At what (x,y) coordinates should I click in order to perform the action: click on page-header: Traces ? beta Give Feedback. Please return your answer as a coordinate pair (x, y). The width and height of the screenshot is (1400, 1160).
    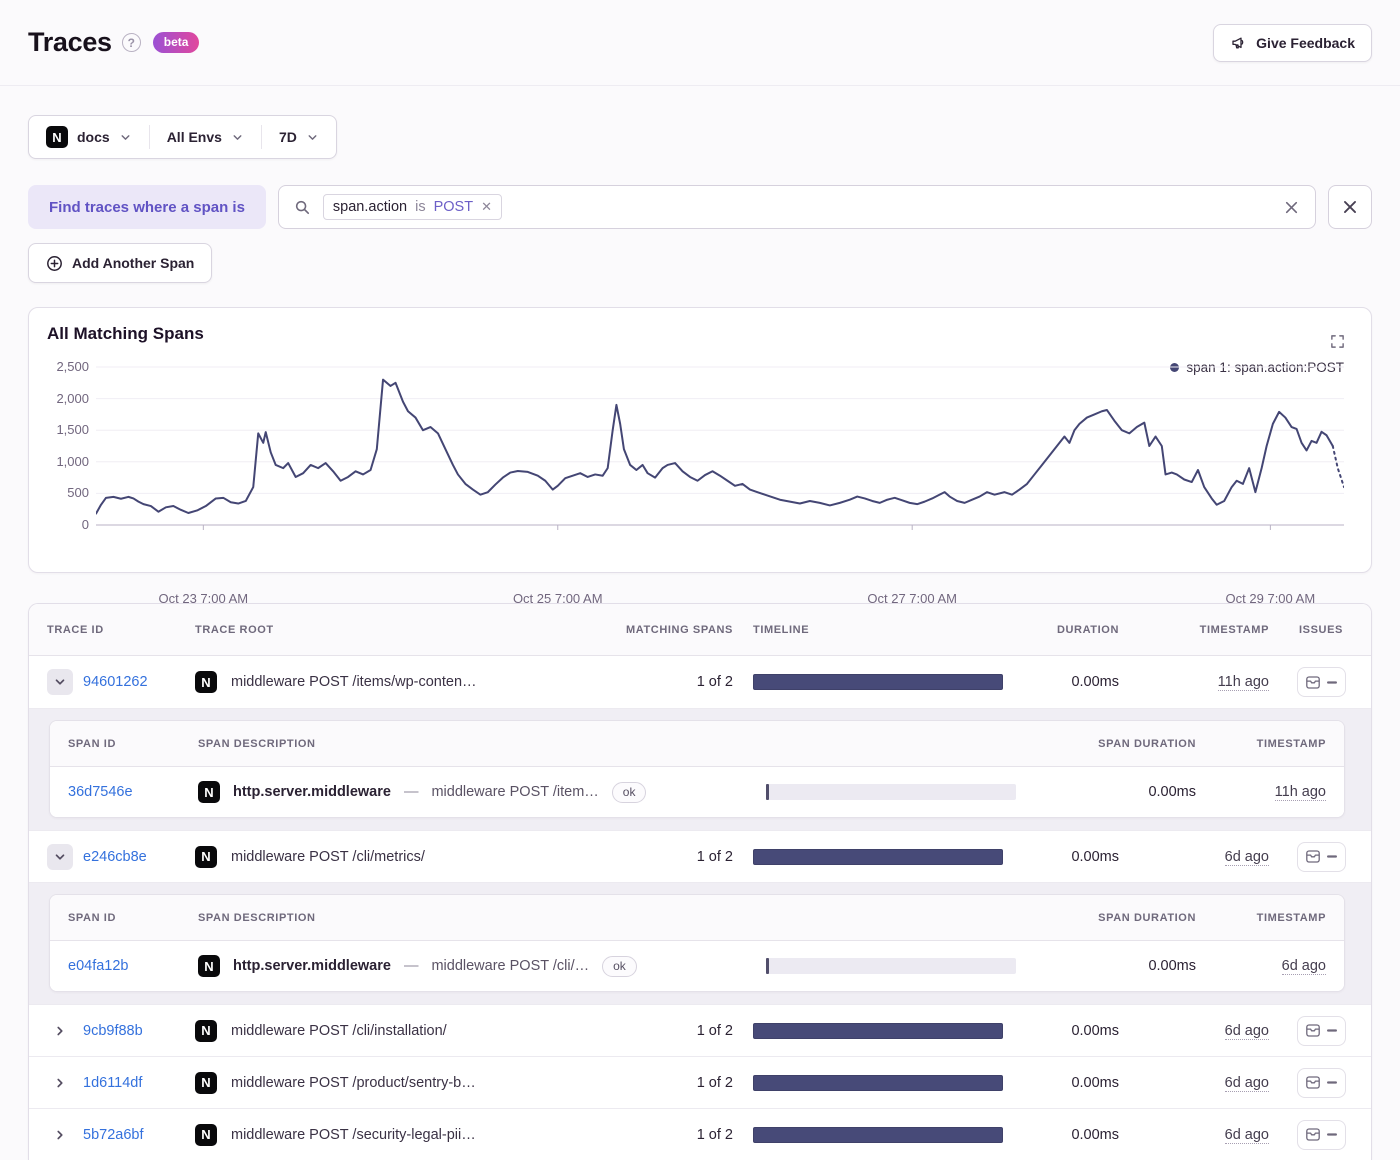
    Looking at the image, I should click on (700, 43).